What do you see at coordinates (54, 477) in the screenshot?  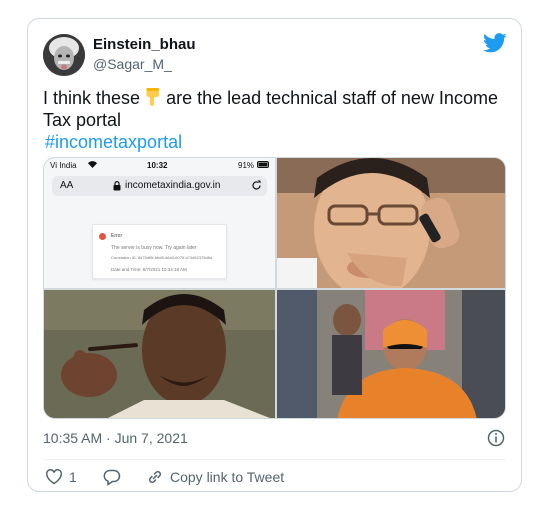 I see `heart-icon` at bounding box center [54, 477].